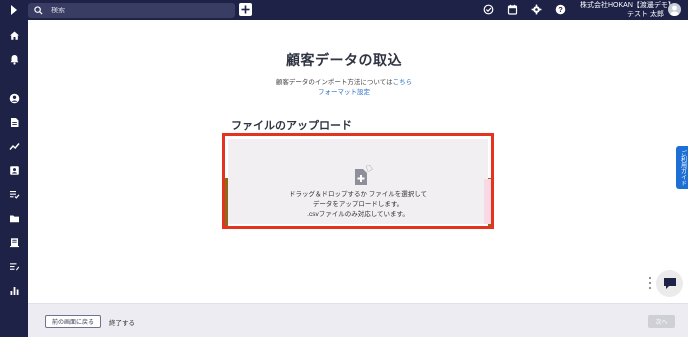 The image size is (688, 337). What do you see at coordinates (358, 214) in the screenshot?
I see `drop-text-line3: .csvファイルのみ対応しています。` at bounding box center [358, 214].